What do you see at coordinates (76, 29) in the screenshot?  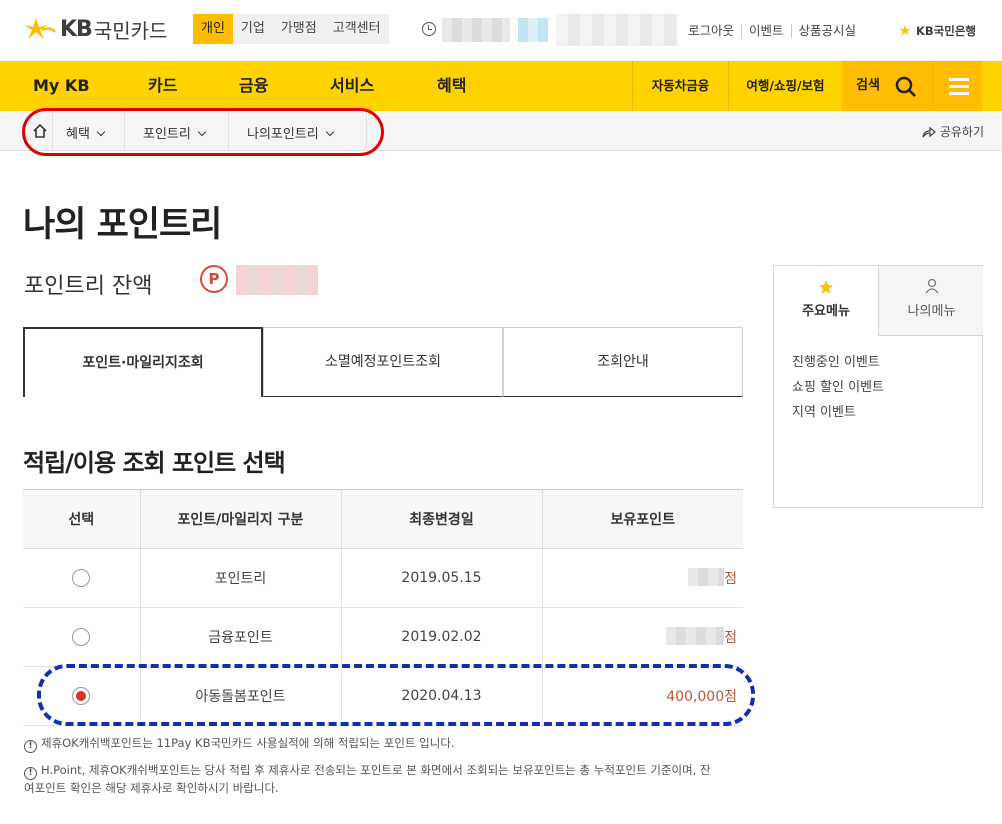 I see `brand-kb: KB` at bounding box center [76, 29].